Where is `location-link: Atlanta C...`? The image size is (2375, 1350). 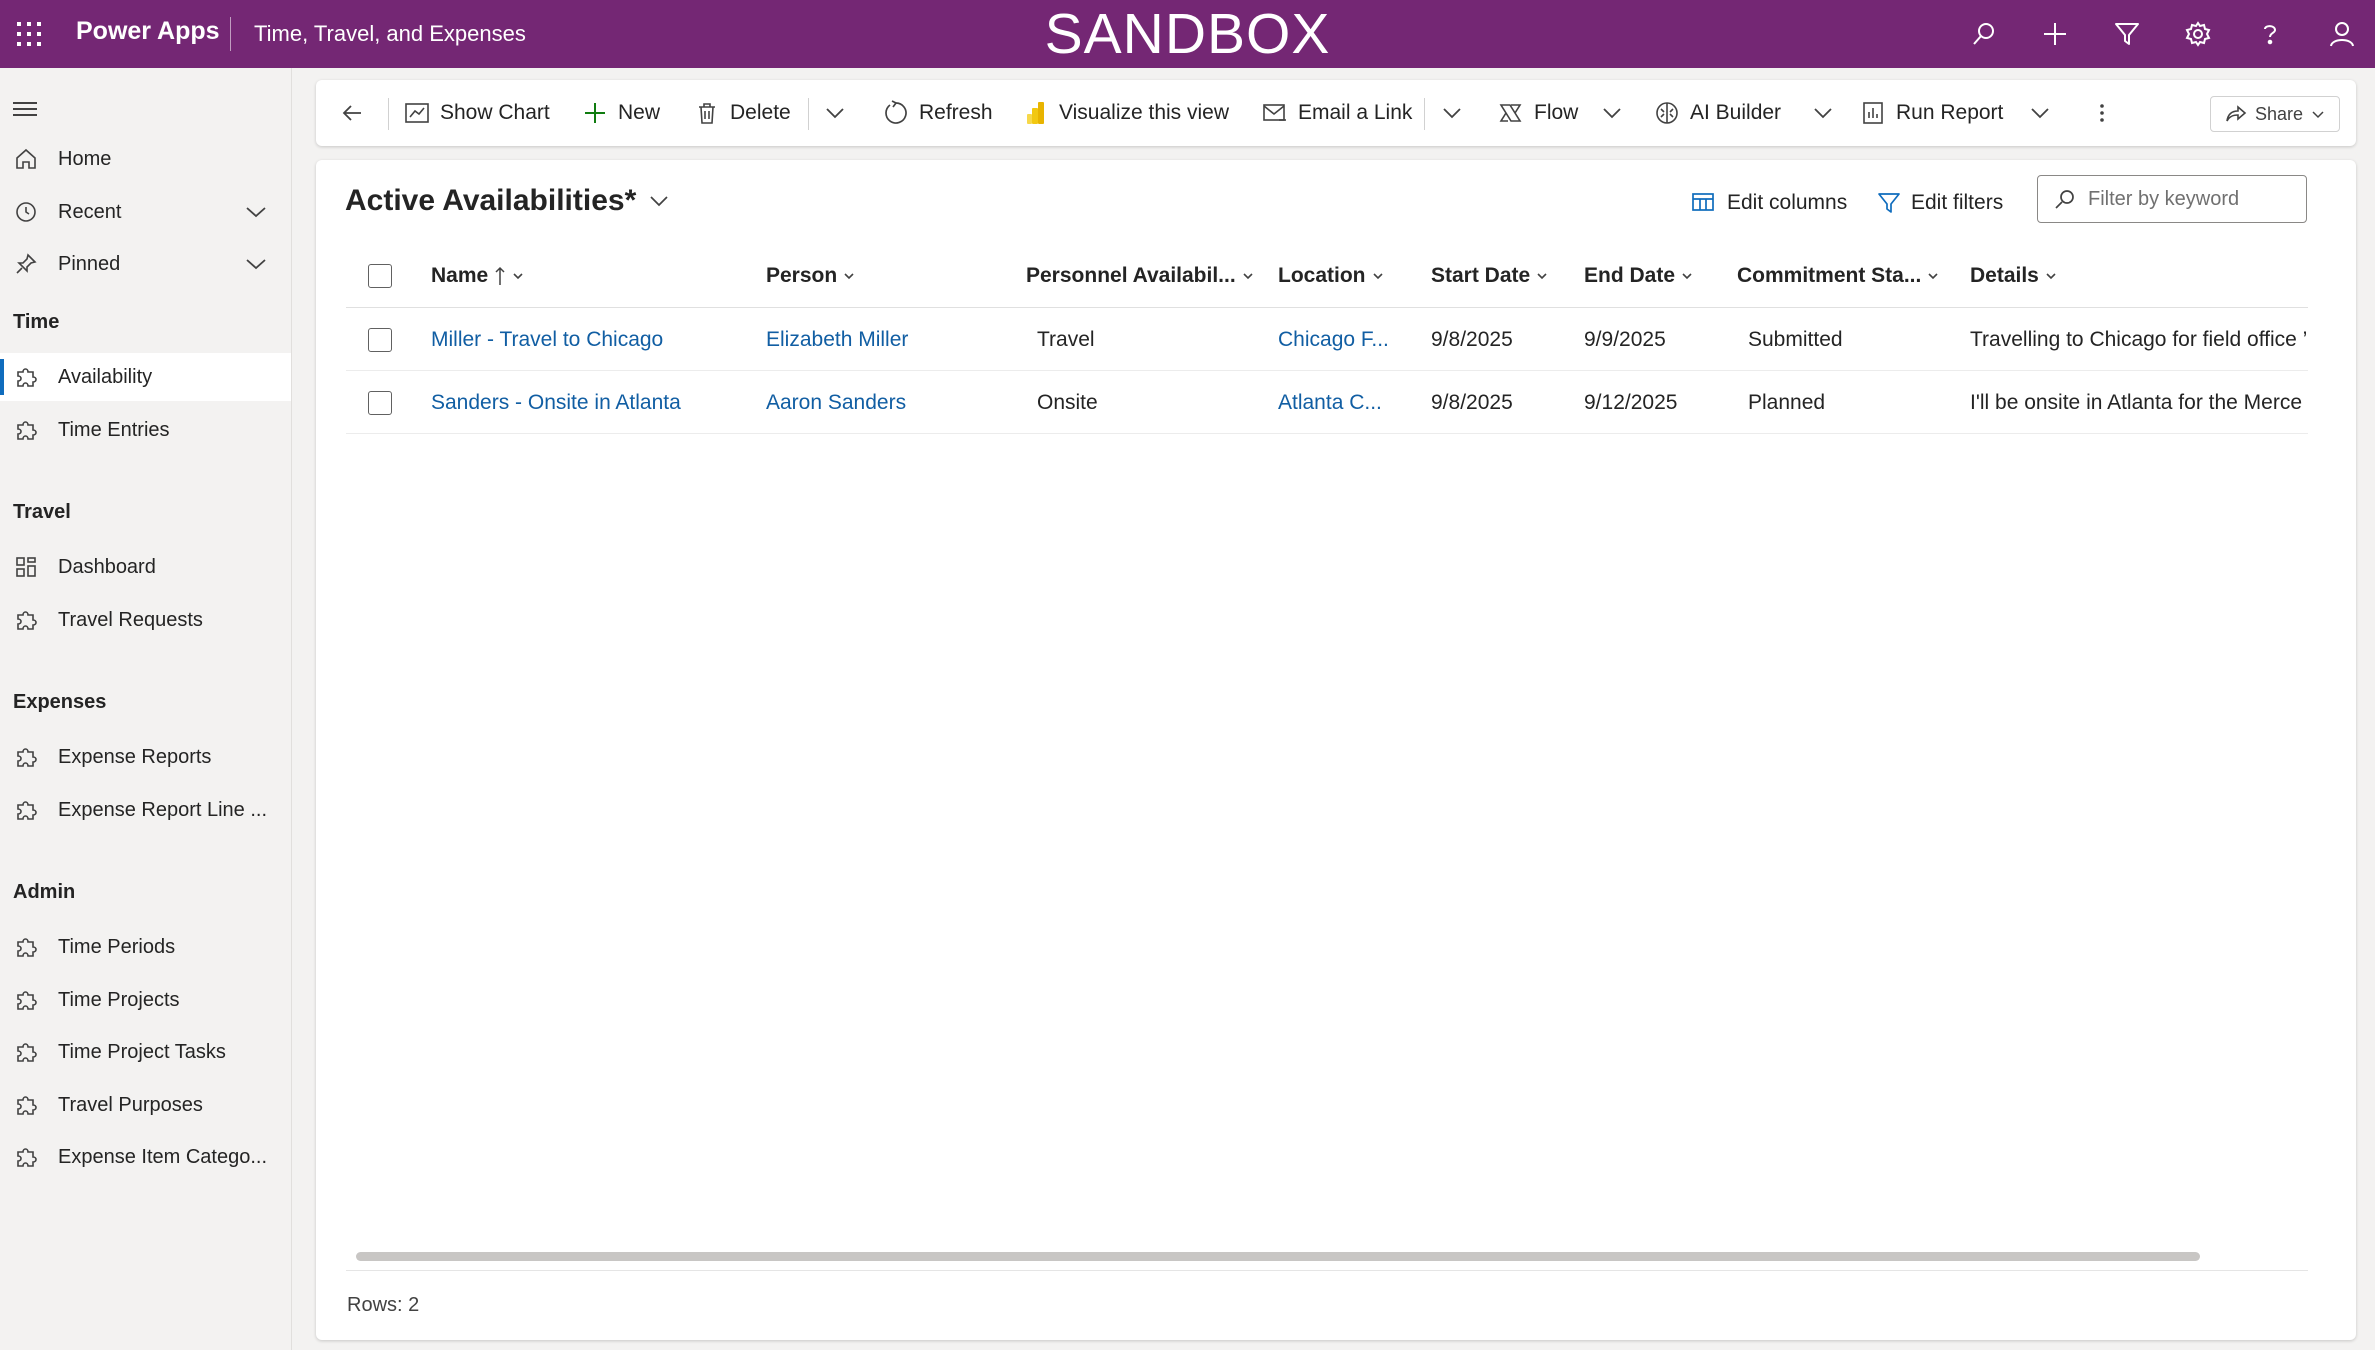 location-link: Atlanta C... is located at coordinates (1348, 402).